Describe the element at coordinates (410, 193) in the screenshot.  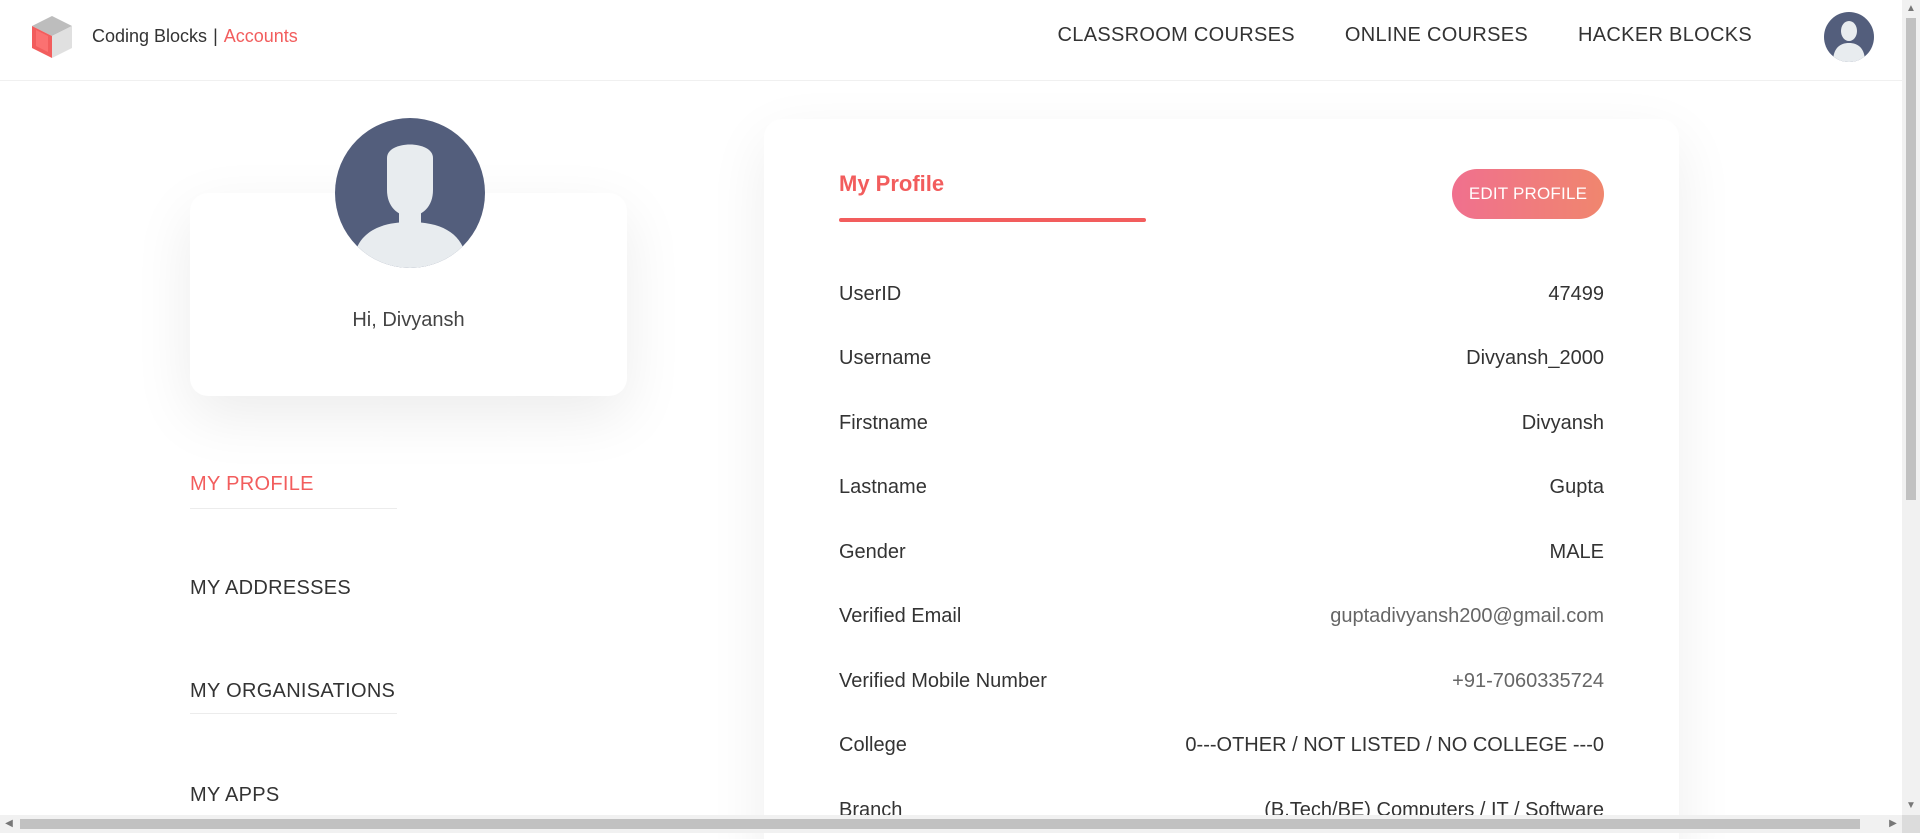
I see `profile-avatar-icon` at that location.